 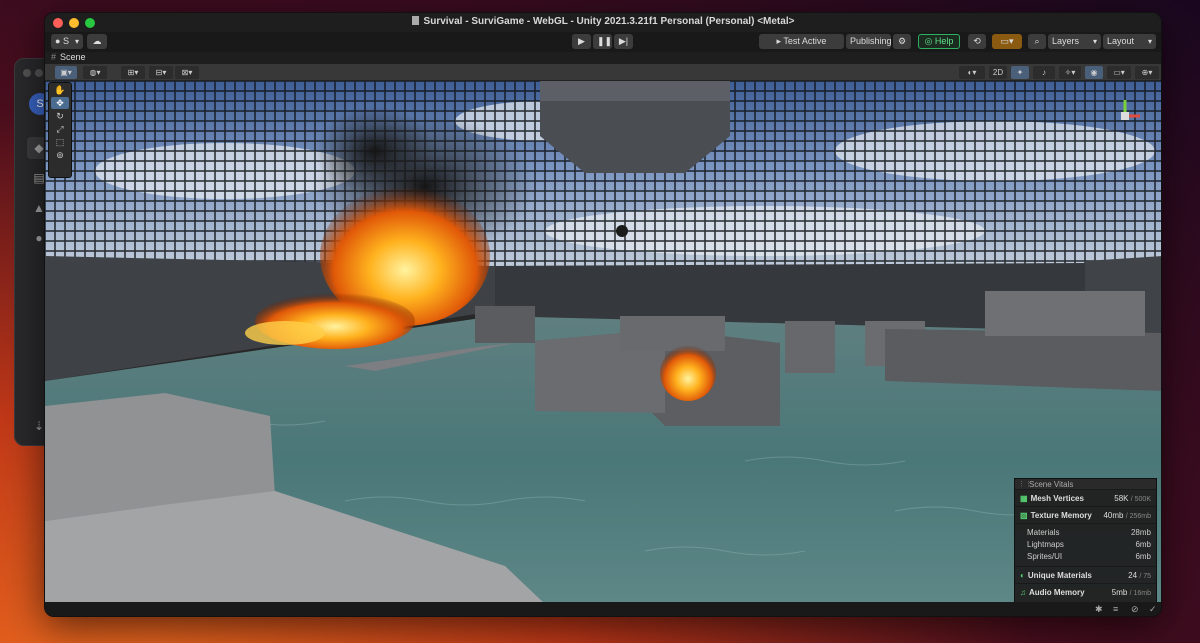 What do you see at coordinates (1045, 544) in the screenshot?
I see `breakdown-label: Lightmaps` at bounding box center [1045, 544].